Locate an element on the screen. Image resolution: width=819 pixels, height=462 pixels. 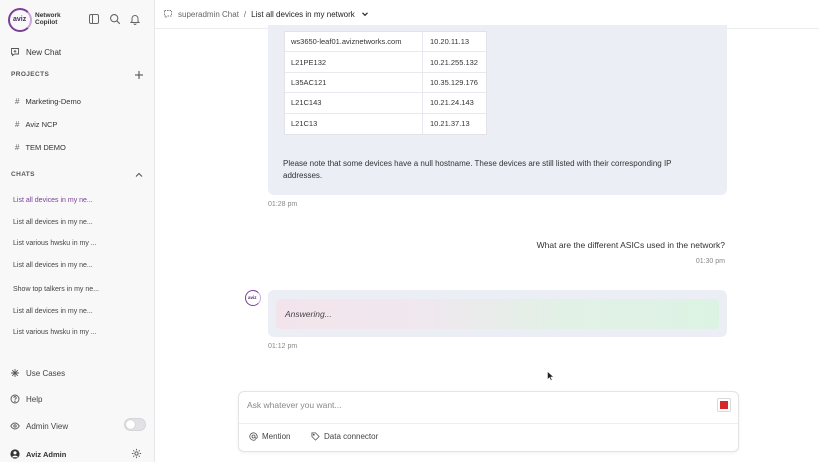
stop-icon is located at coordinates (724, 405).